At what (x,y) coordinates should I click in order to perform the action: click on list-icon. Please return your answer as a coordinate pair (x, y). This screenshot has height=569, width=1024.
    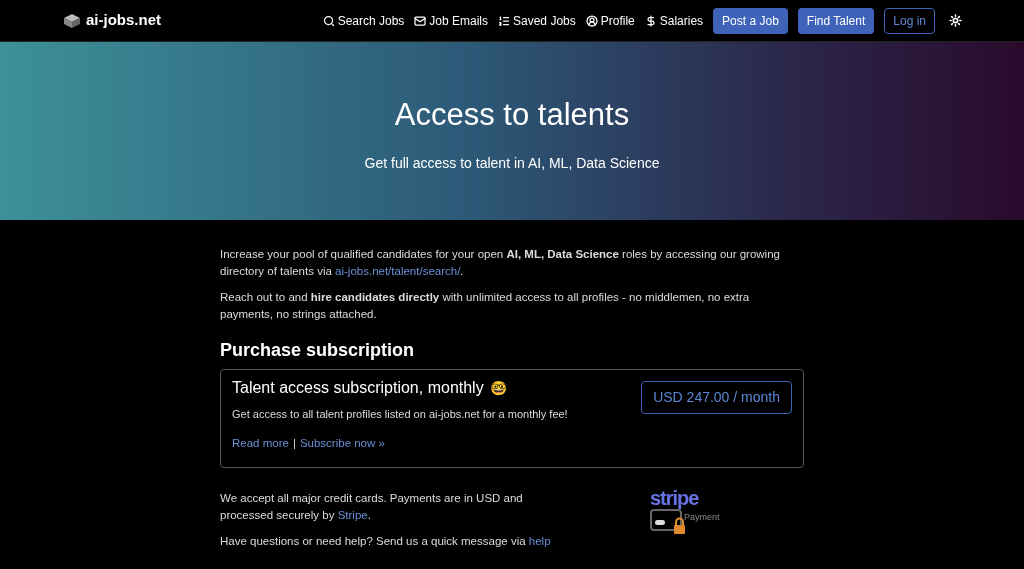
    Looking at the image, I should click on (504, 20).